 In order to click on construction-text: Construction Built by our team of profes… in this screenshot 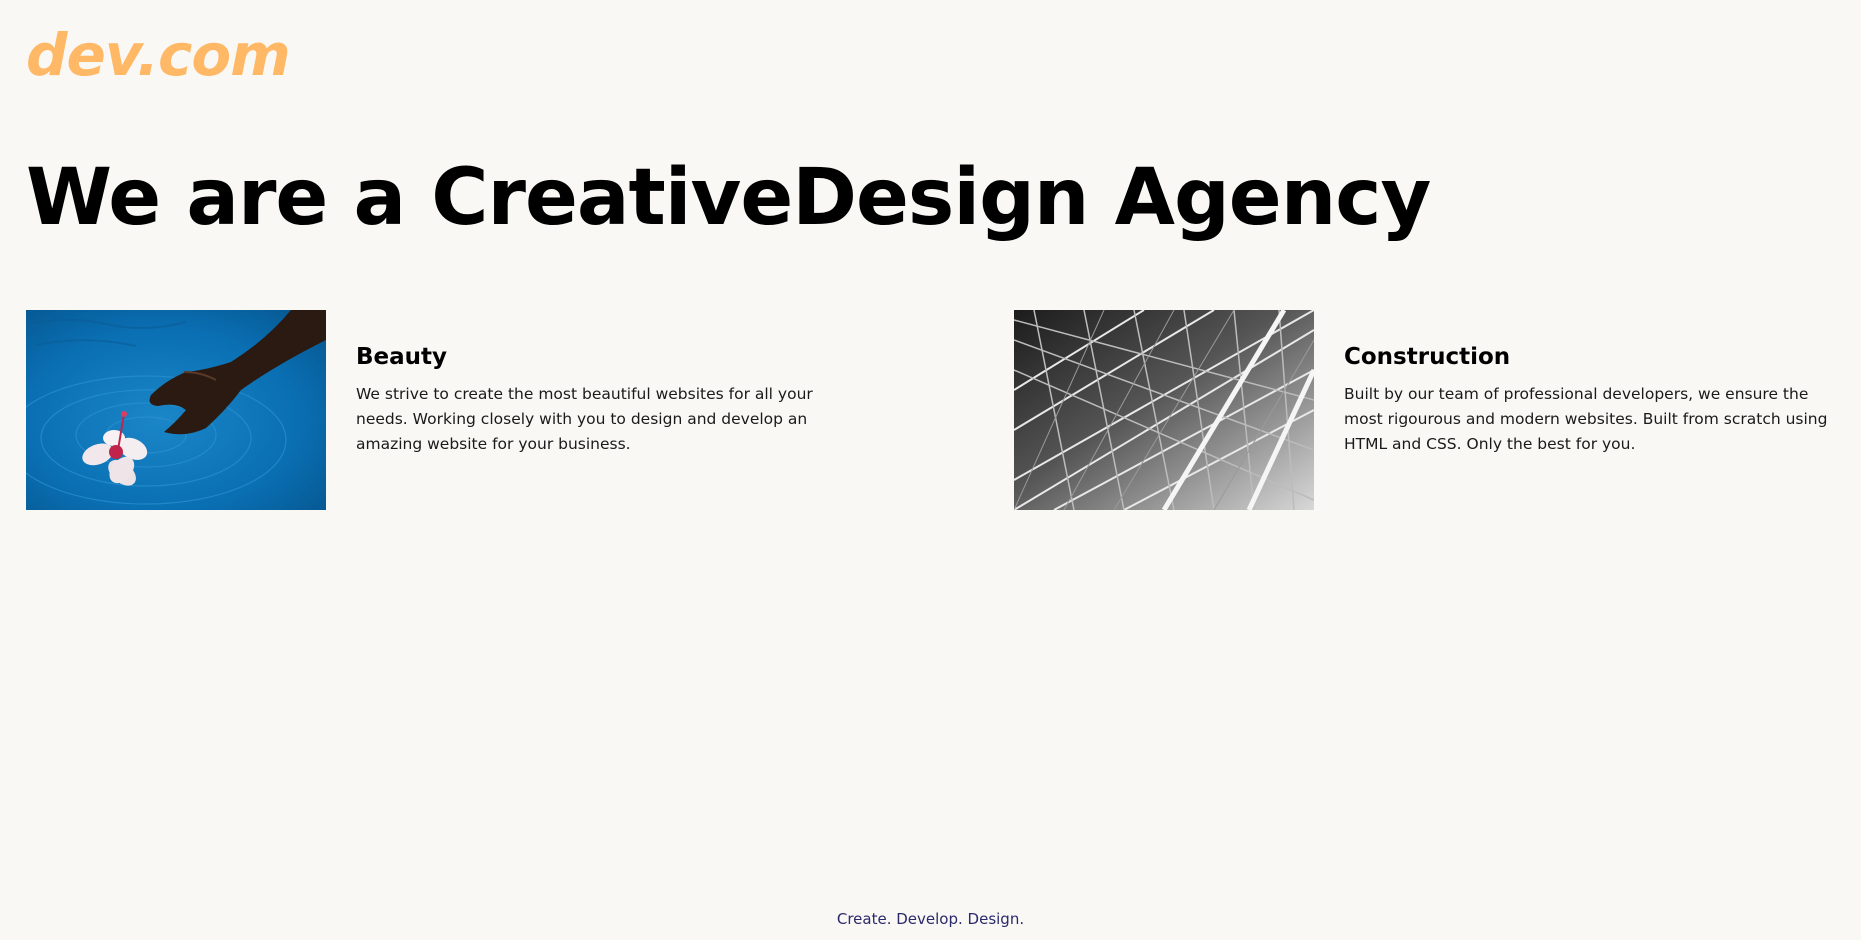, I will do `click(1589, 394)`.